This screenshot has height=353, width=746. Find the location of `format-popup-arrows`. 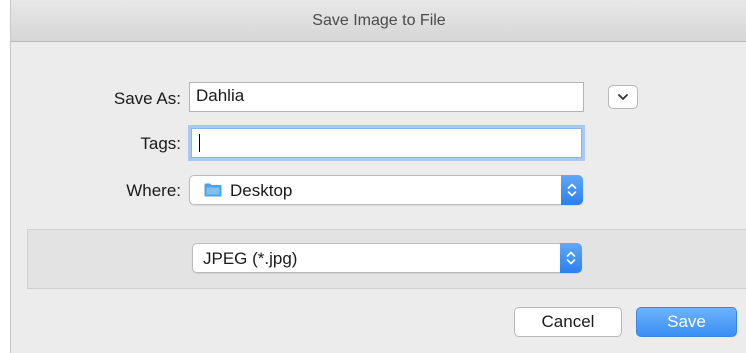

format-popup-arrows is located at coordinates (571, 258).